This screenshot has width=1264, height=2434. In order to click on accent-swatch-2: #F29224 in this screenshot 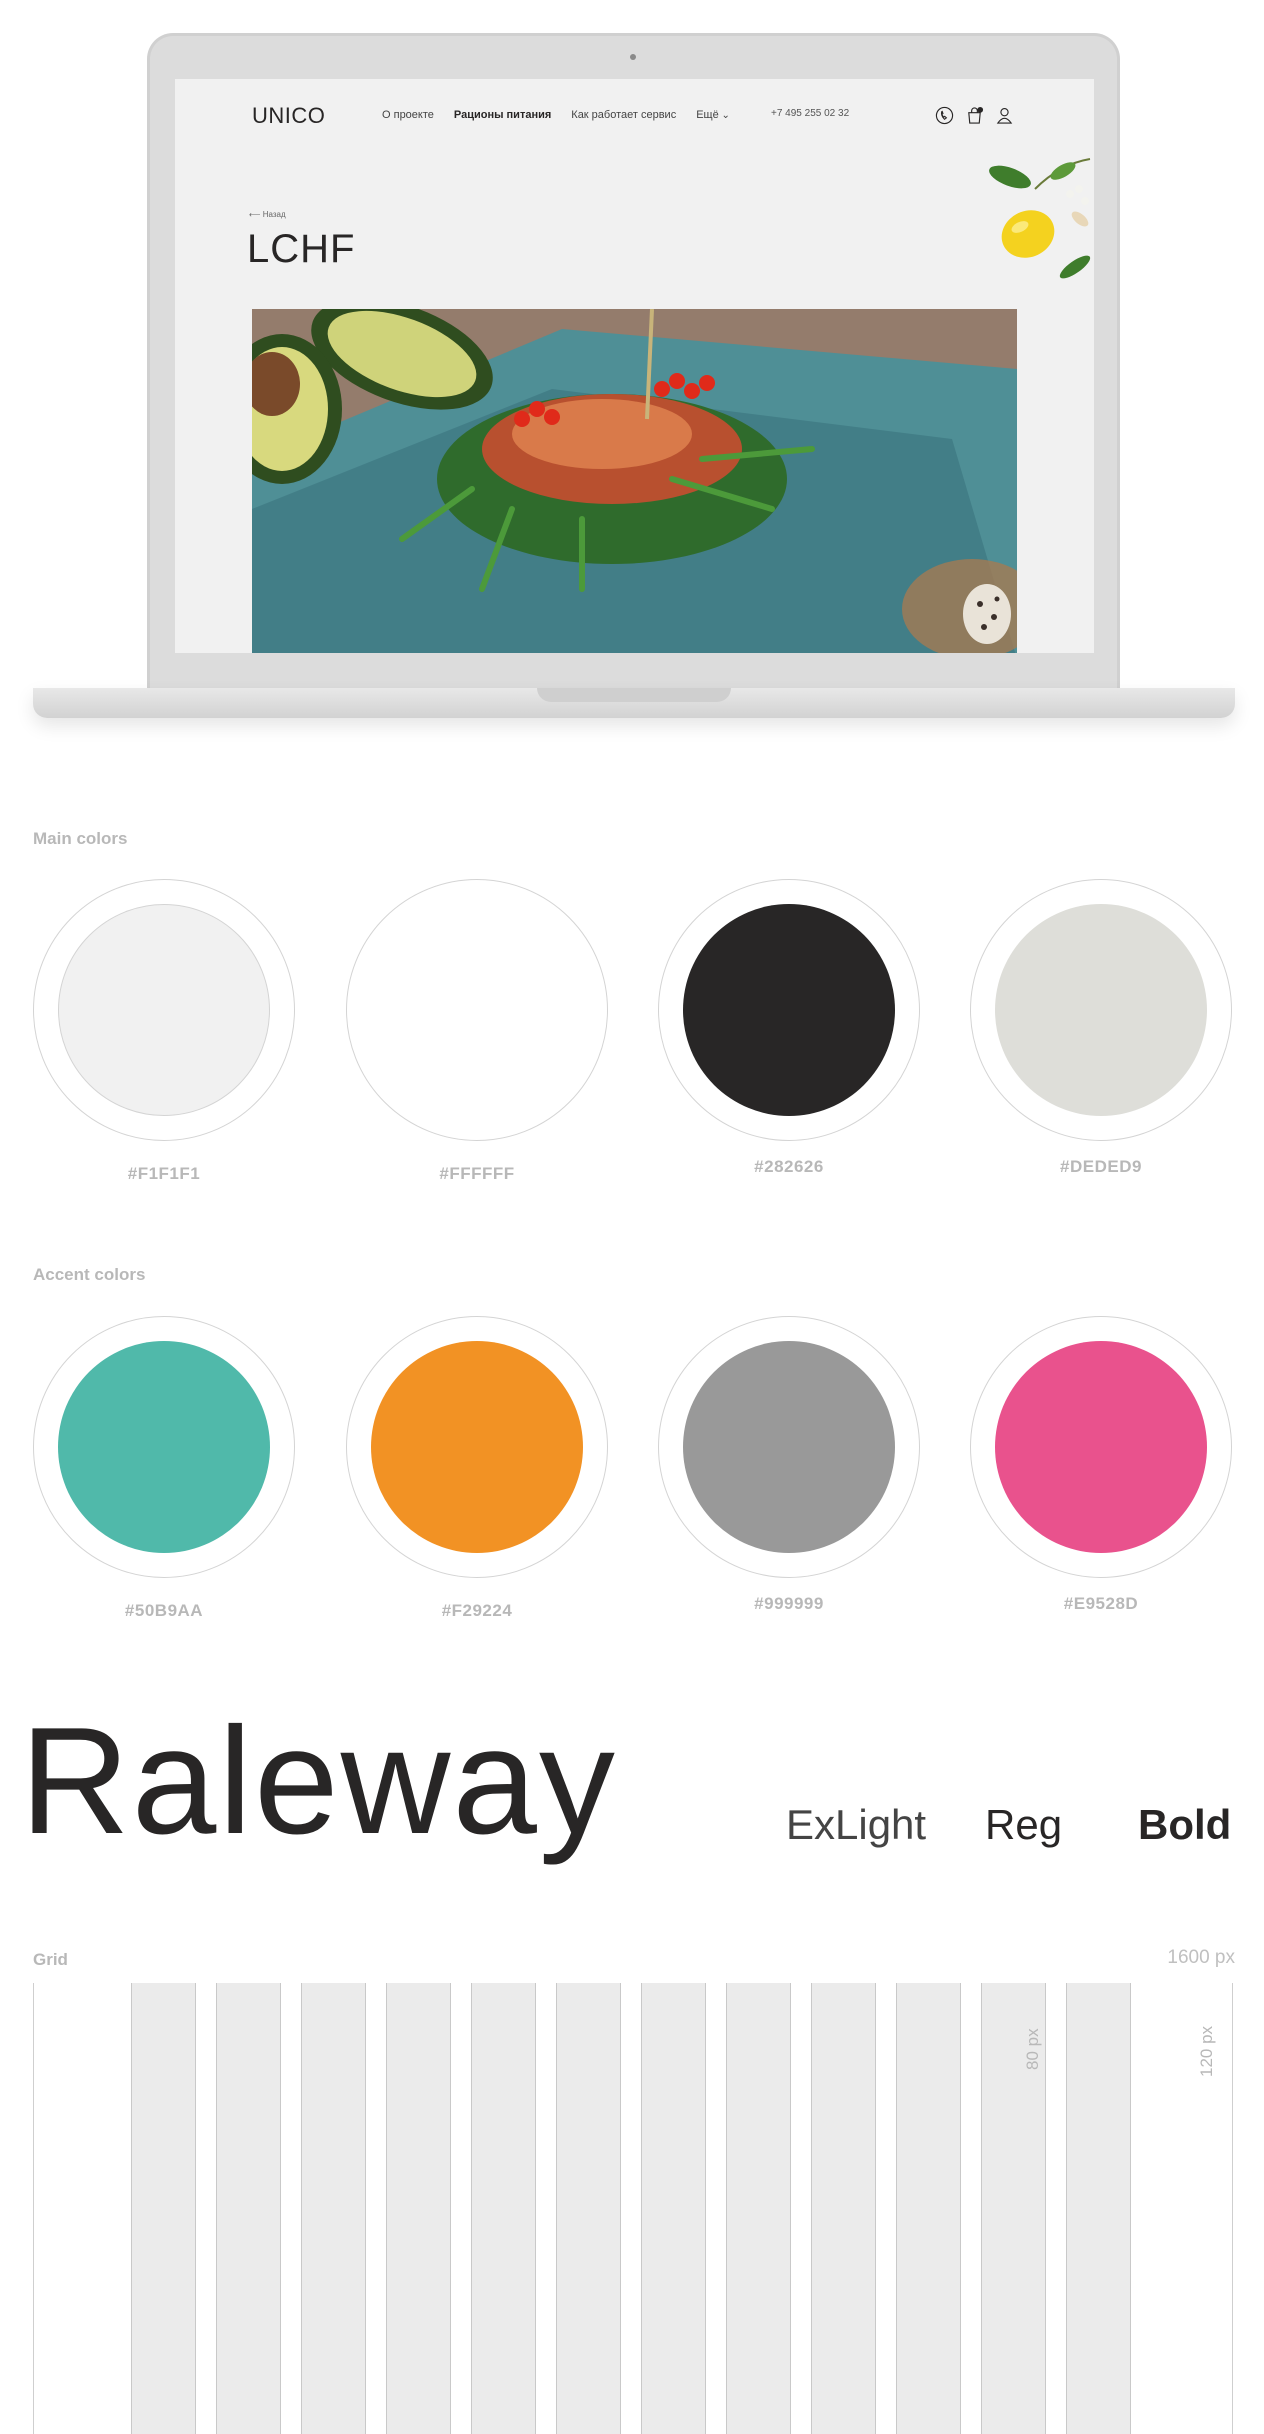, I will do `click(477, 1468)`.